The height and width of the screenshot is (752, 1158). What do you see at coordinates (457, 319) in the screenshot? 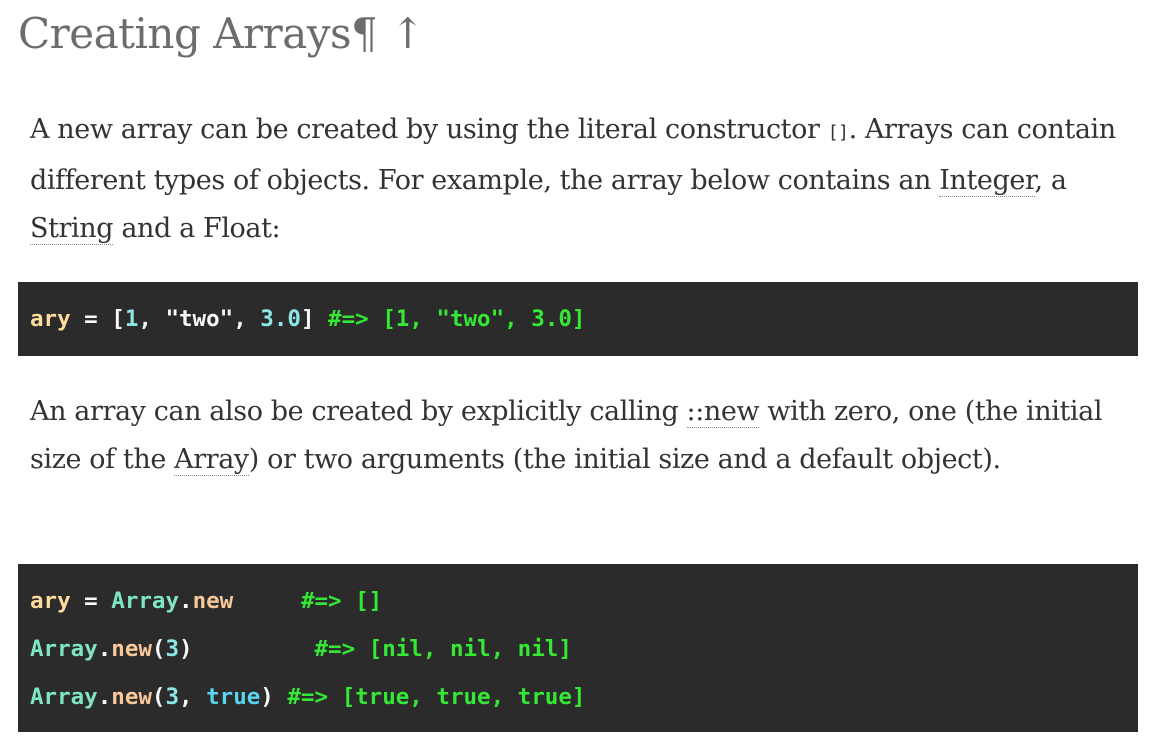
I see `code-comment: #=> [1, "two", 3.0]` at bounding box center [457, 319].